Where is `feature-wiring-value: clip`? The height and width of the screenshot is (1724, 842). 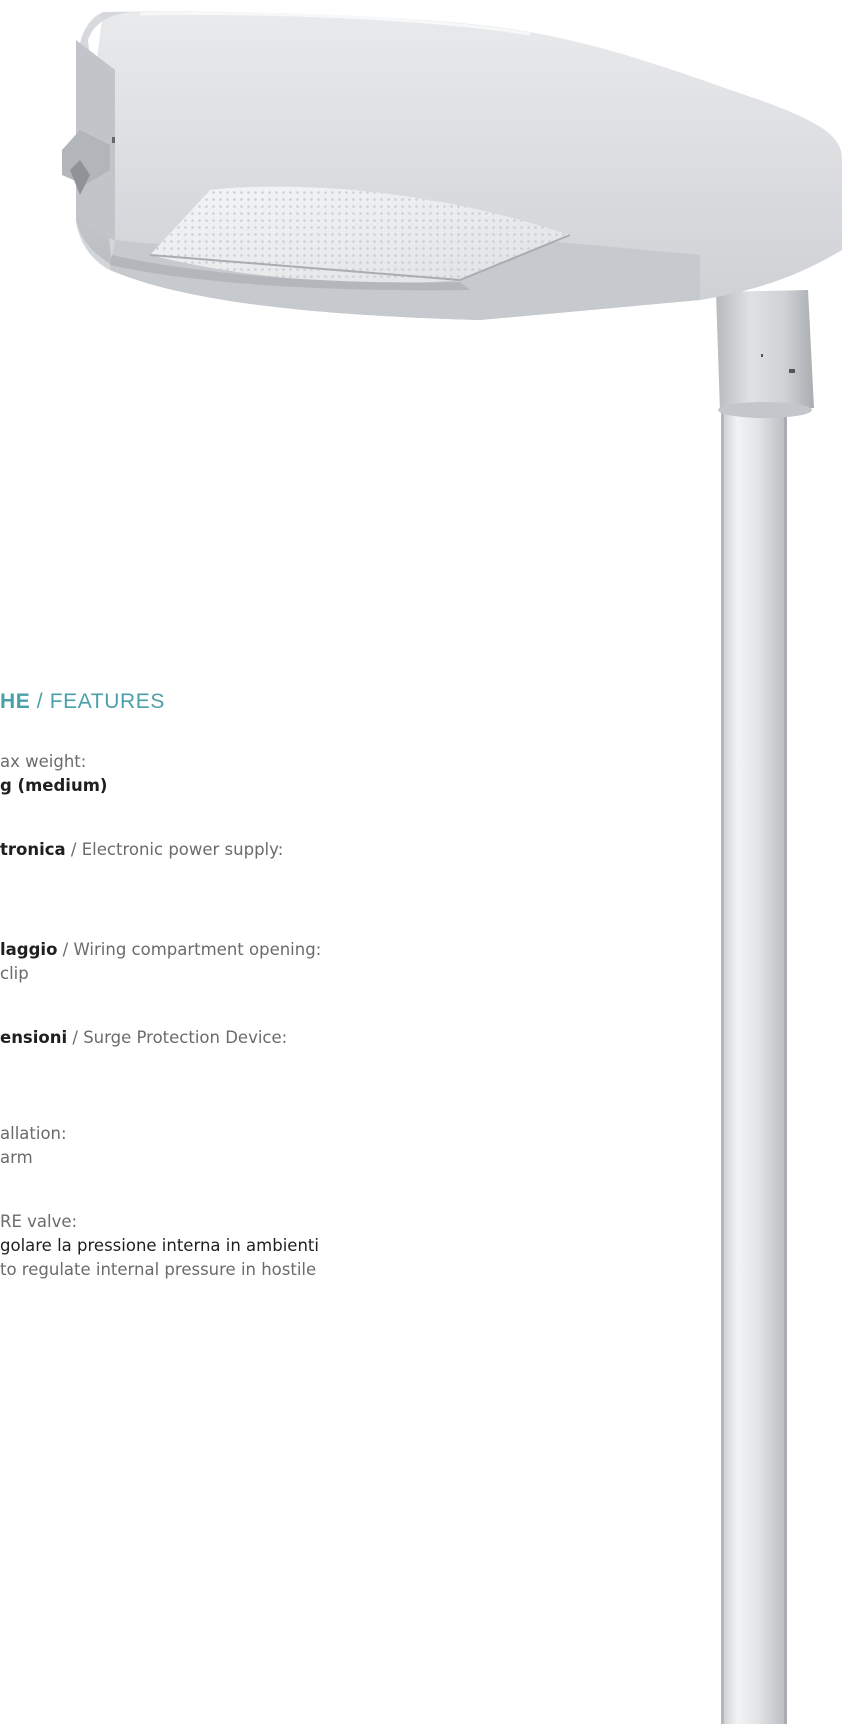
feature-wiring-value: clip is located at coordinates (14, 973).